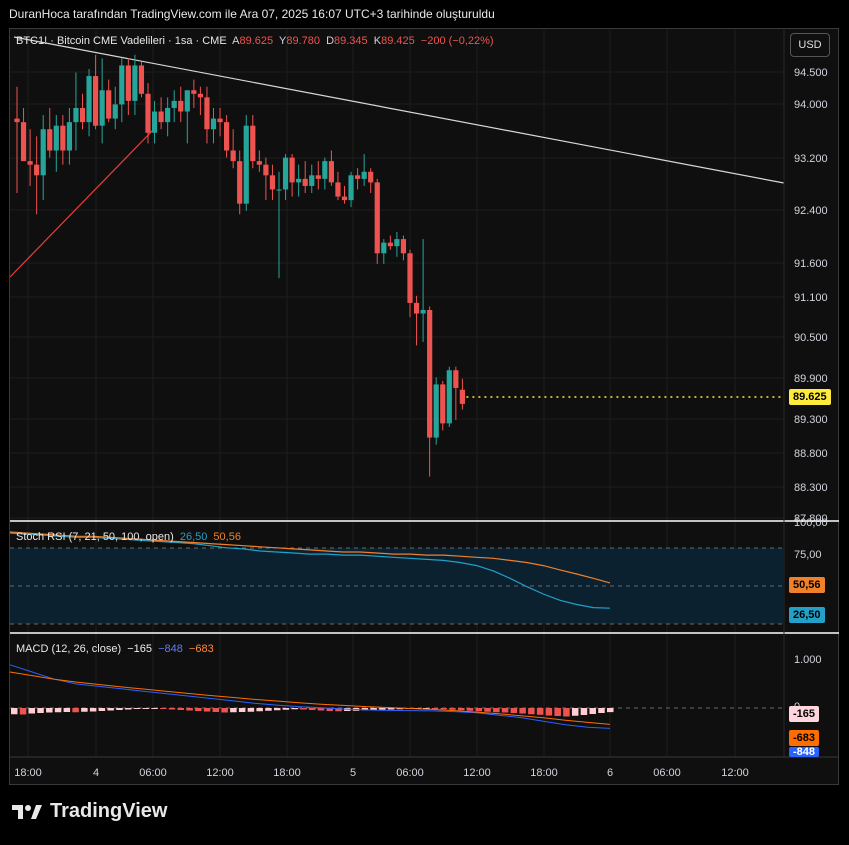 The width and height of the screenshot is (849, 845). What do you see at coordinates (457, 41) in the screenshot?
I see `change-value: −200 (−0,22%)` at bounding box center [457, 41].